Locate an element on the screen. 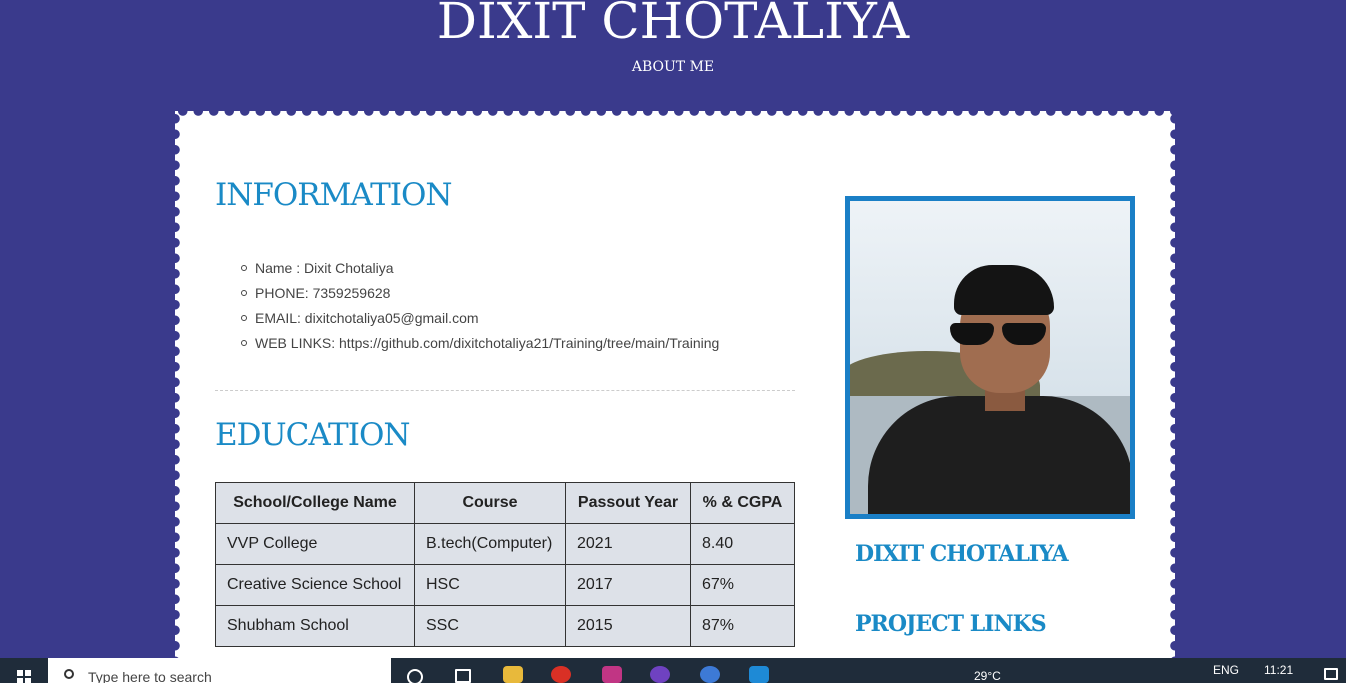  table-row: Shubham School SSC 2015 87% is located at coordinates (505, 626).